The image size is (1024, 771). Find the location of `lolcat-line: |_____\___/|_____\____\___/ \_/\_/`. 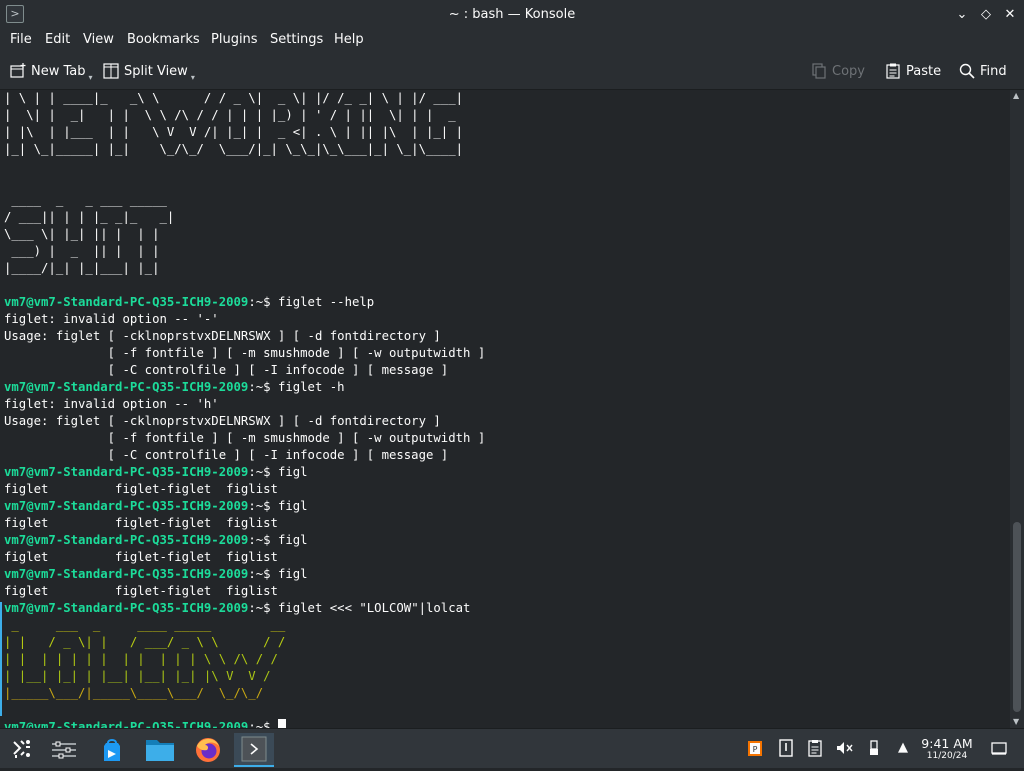

lolcat-line: |_____\___/|_____\____\___/ \_/\_/ is located at coordinates (133, 693).